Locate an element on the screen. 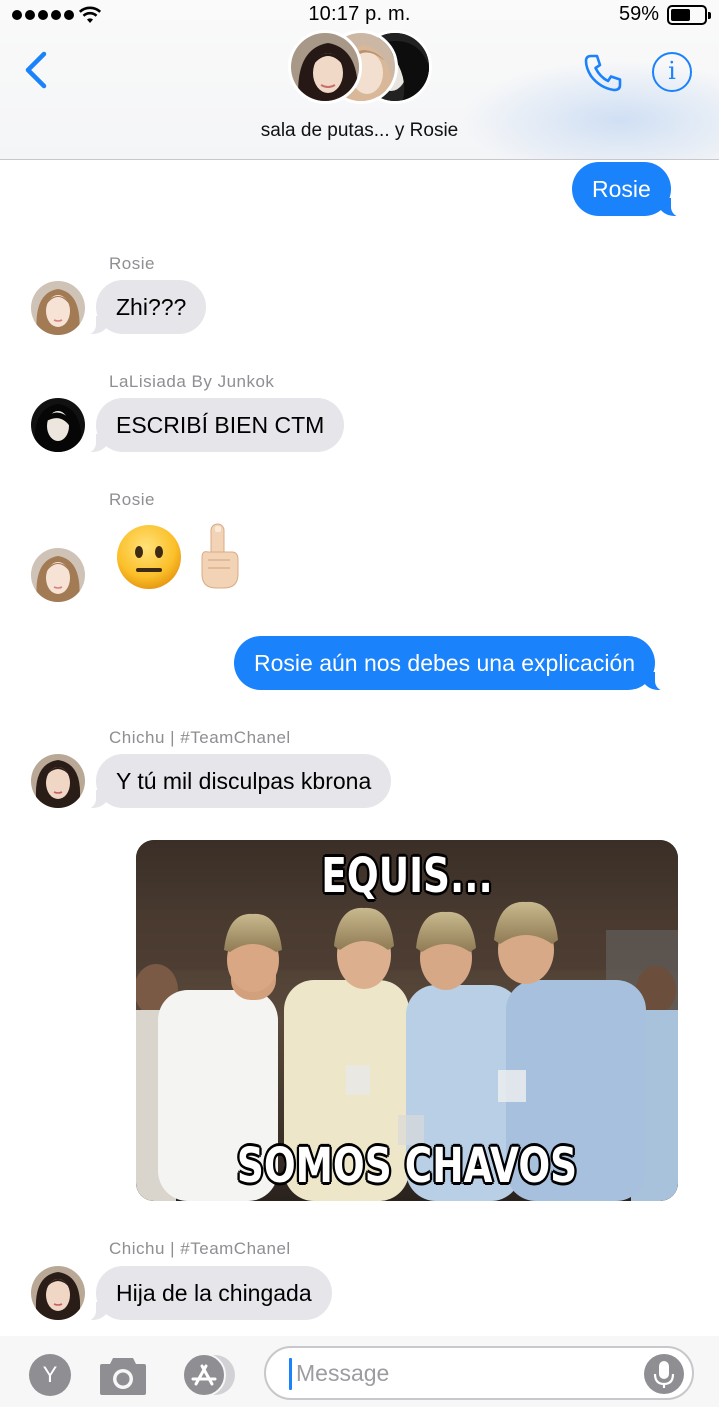  camera-icon is located at coordinates (123, 1375).